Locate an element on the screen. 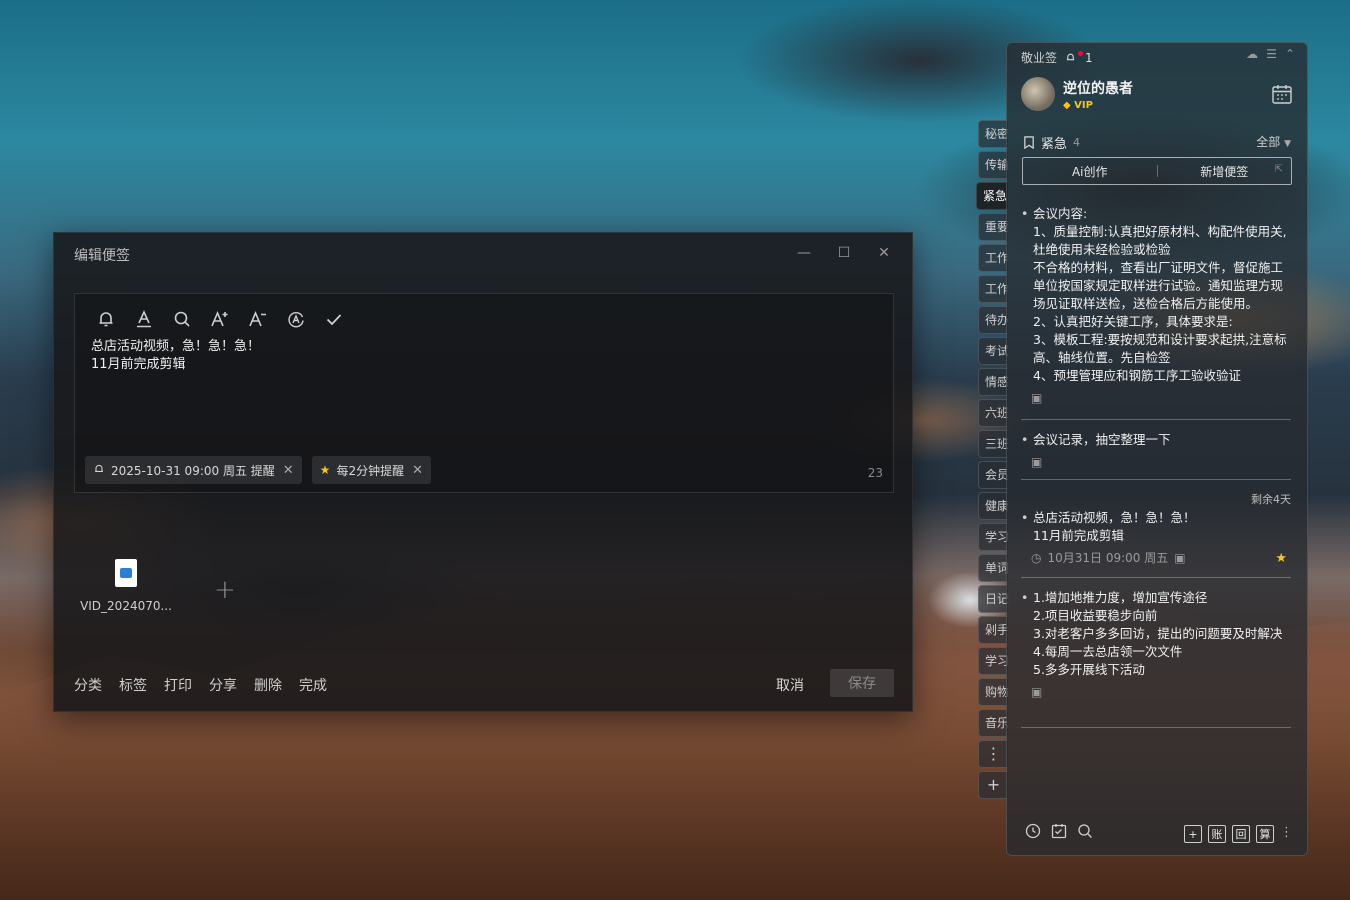  panel-header-icons: ☁ ☰ ⌃ is located at coordinates (1270, 54).